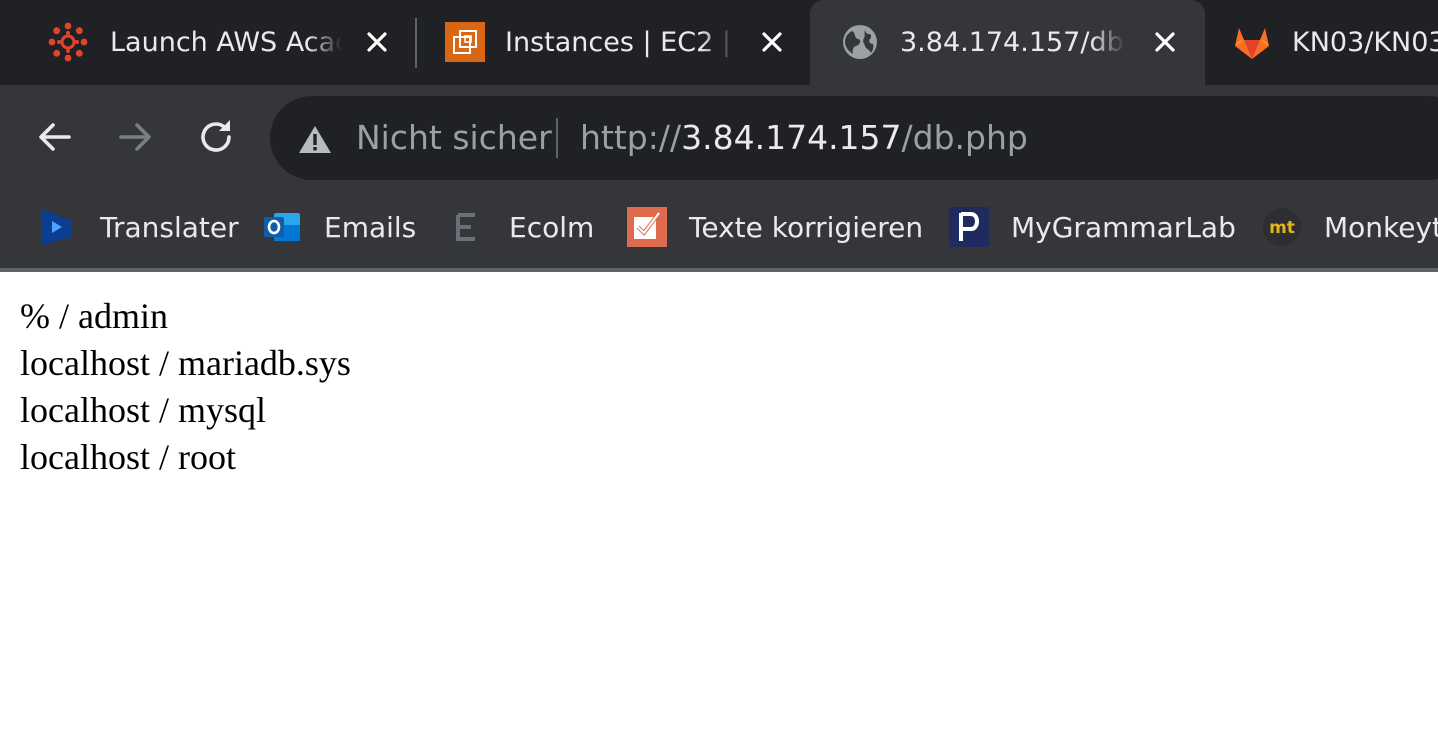 This screenshot has height=755, width=1438. What do you see at coordinates (631, 137) in the screenshot?
I see `url-scheme: http://` at bounding box center [631, 137].